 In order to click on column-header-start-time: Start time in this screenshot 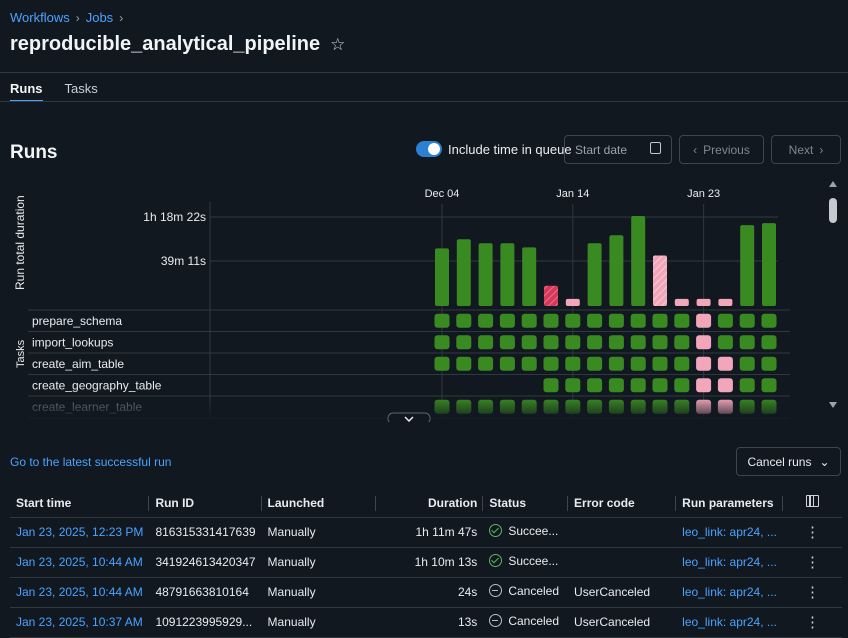, I will do `click(80, 503)`.